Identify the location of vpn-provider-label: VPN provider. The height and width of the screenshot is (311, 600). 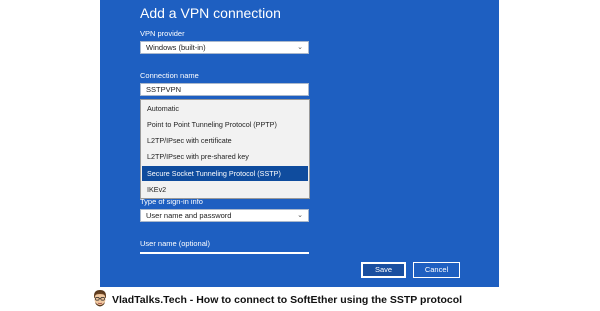
(162, 33).